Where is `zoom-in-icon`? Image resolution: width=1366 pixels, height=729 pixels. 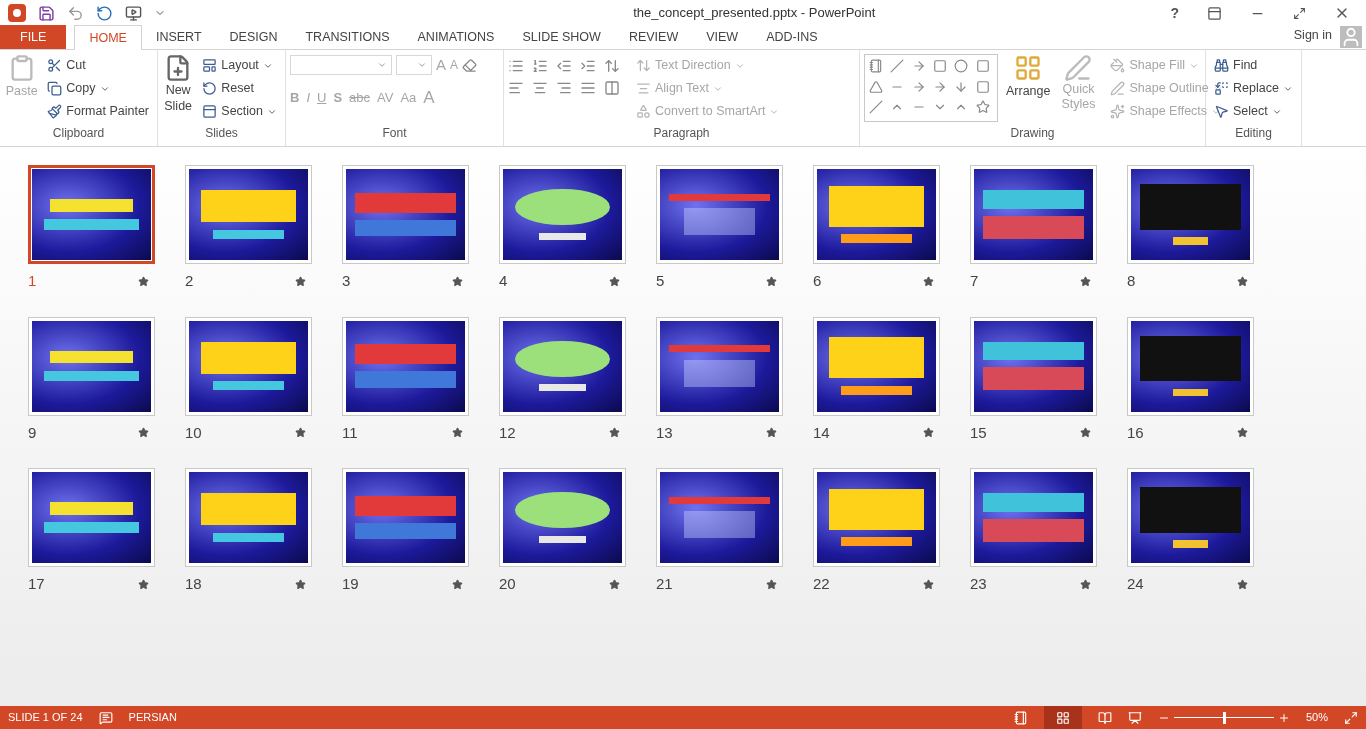
zoom-in-icon is located at coordinates (1283, 717).